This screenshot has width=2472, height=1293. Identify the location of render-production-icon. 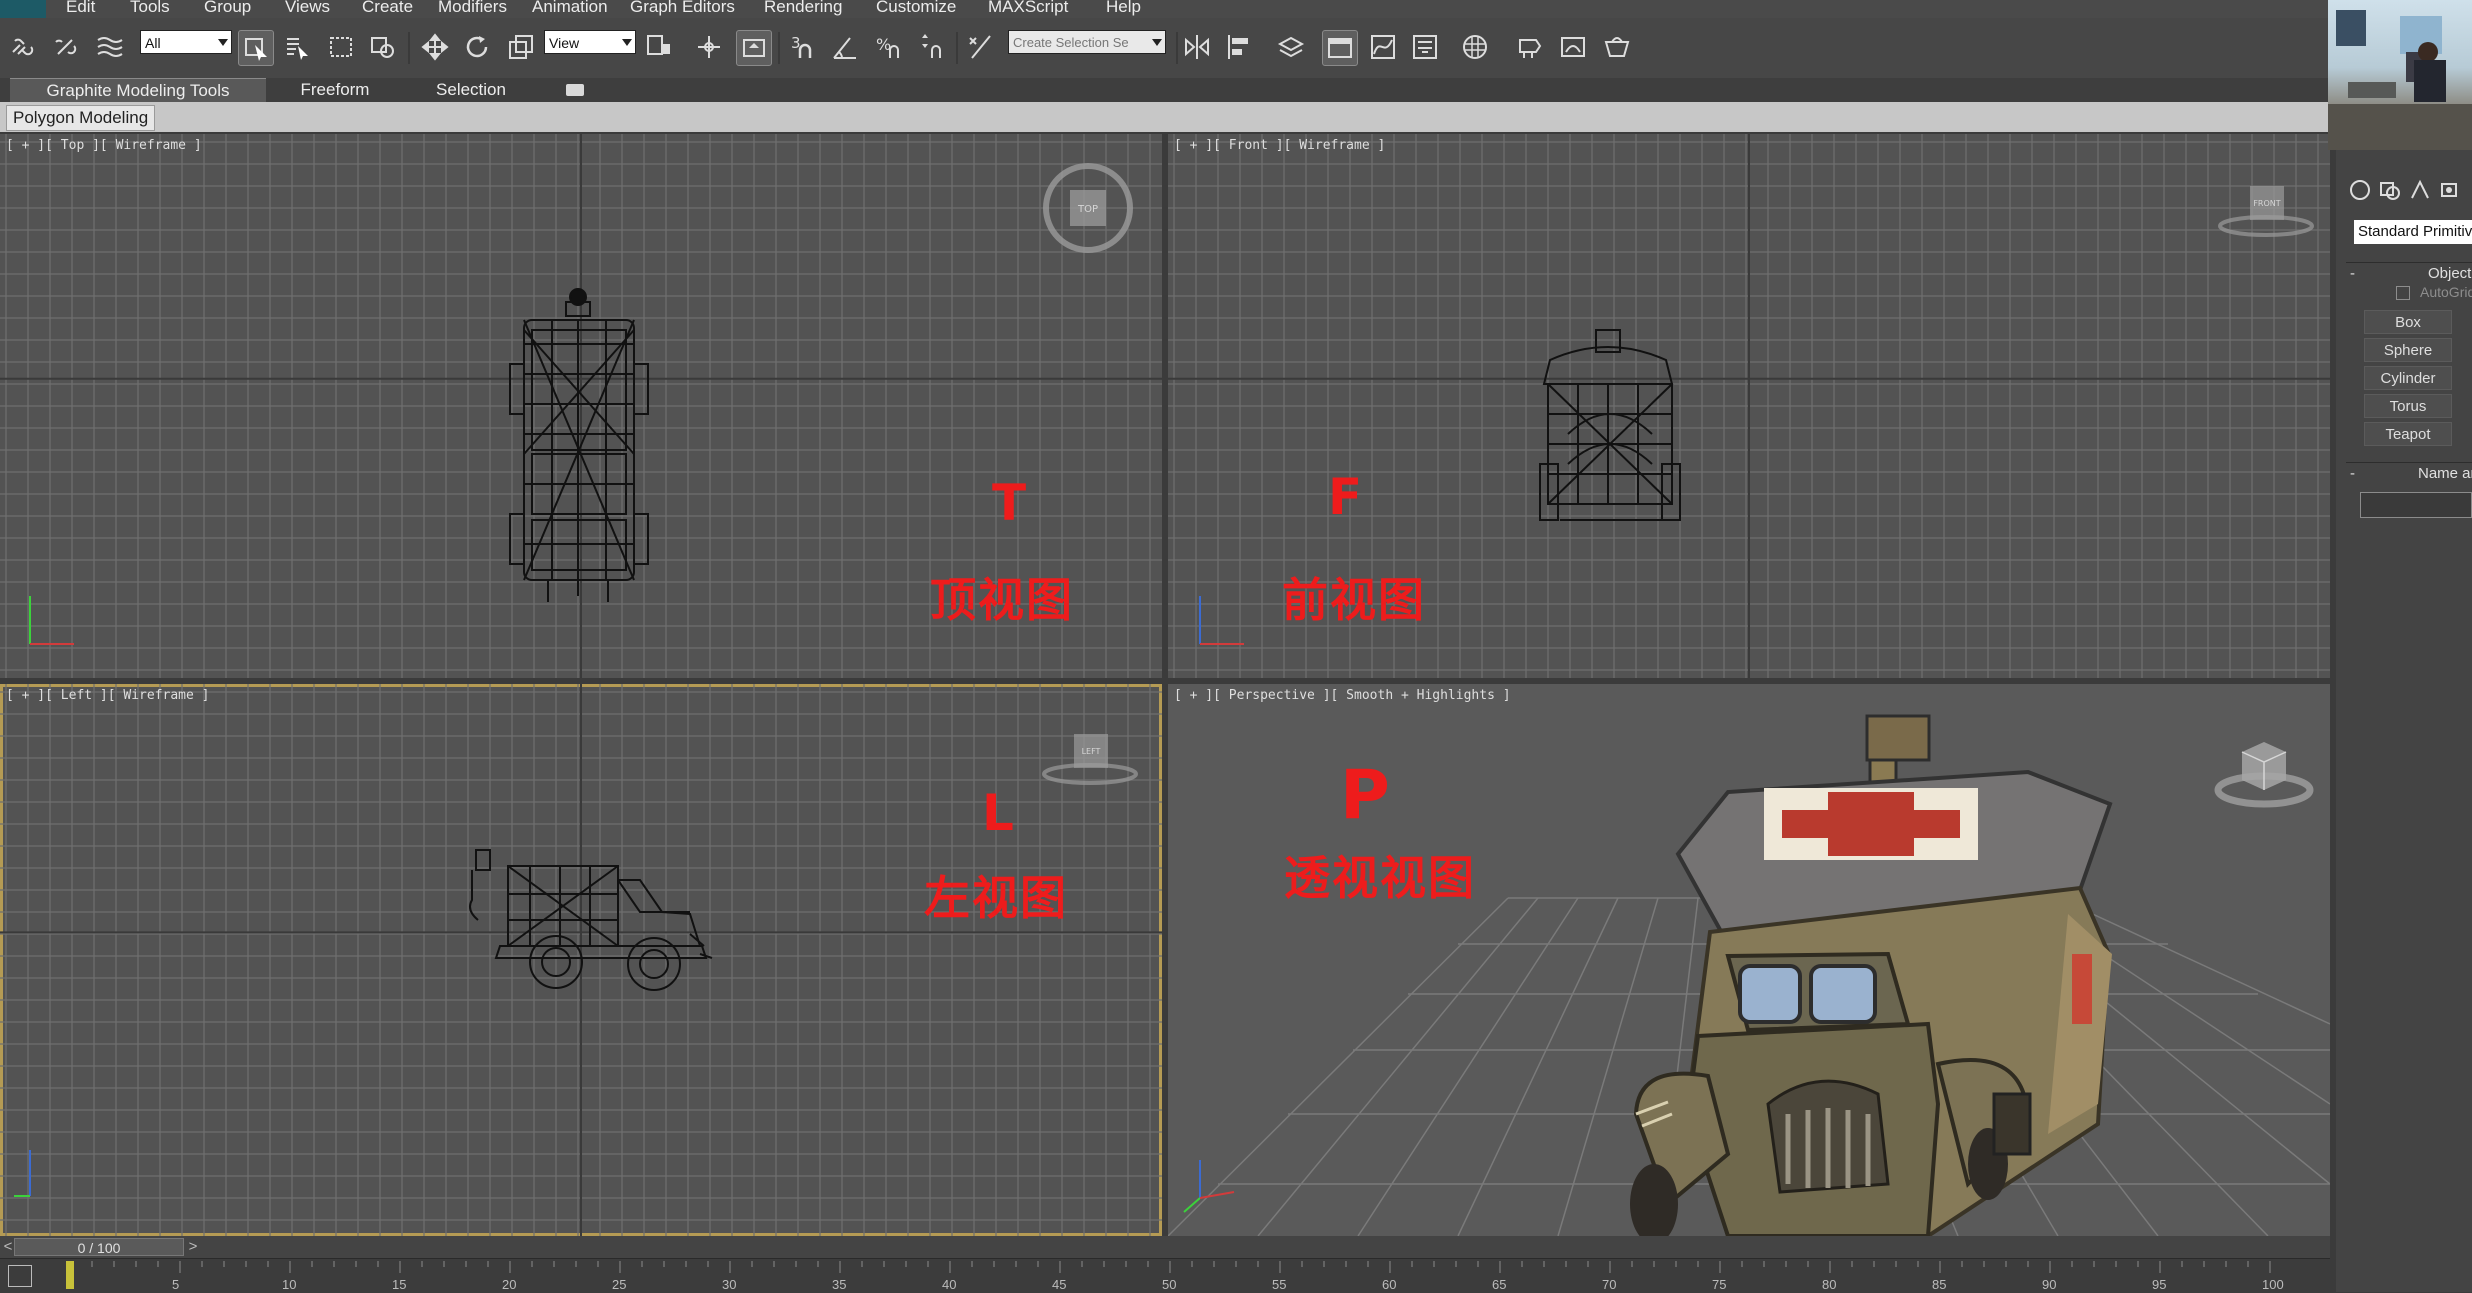
(1617, 47).